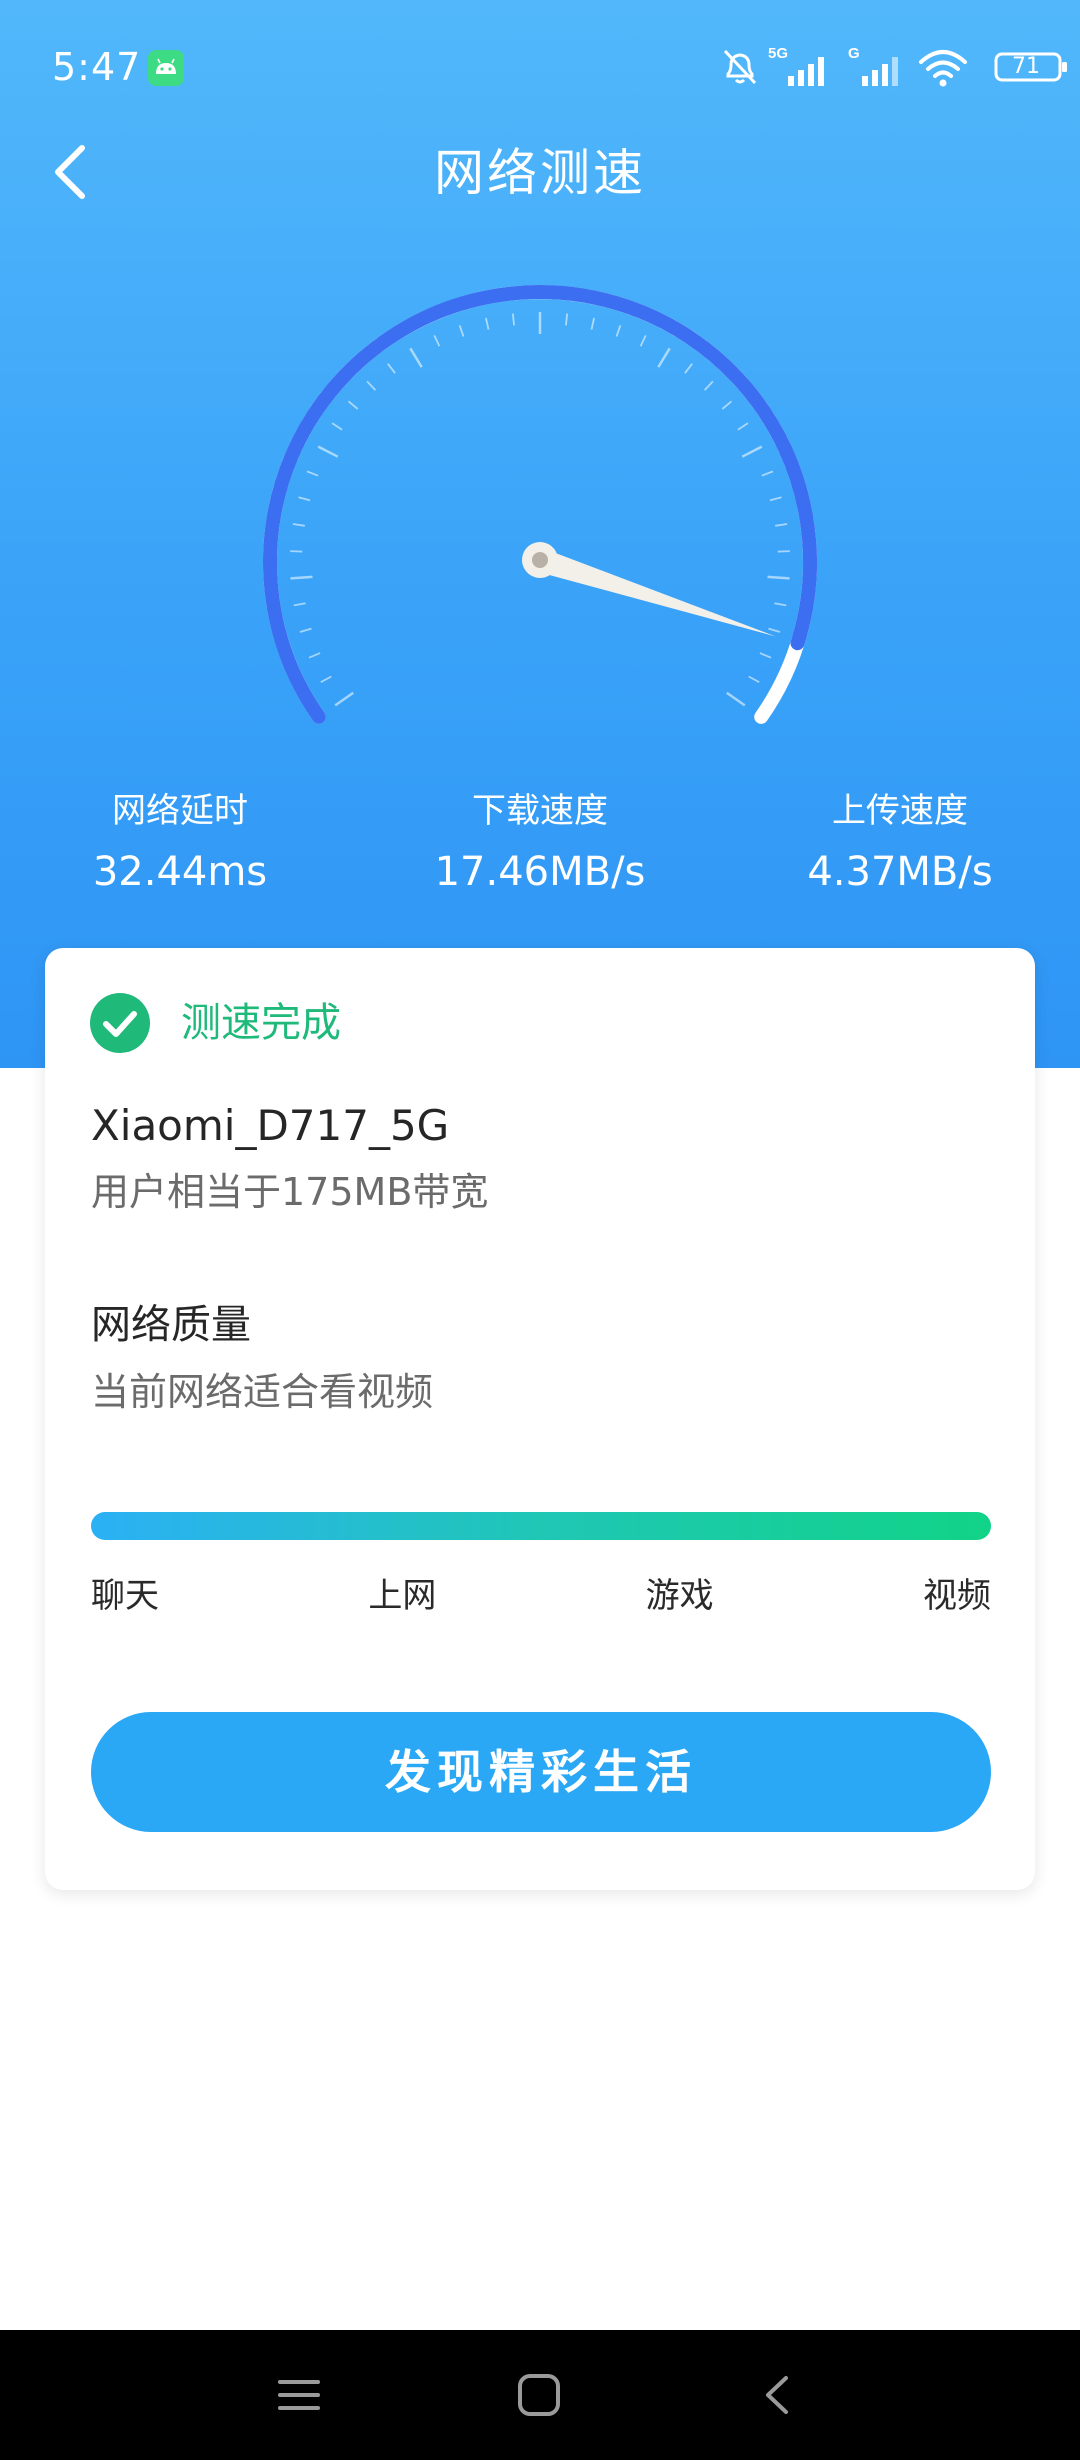  I want to click on gauge-needle, so click(649, 589).